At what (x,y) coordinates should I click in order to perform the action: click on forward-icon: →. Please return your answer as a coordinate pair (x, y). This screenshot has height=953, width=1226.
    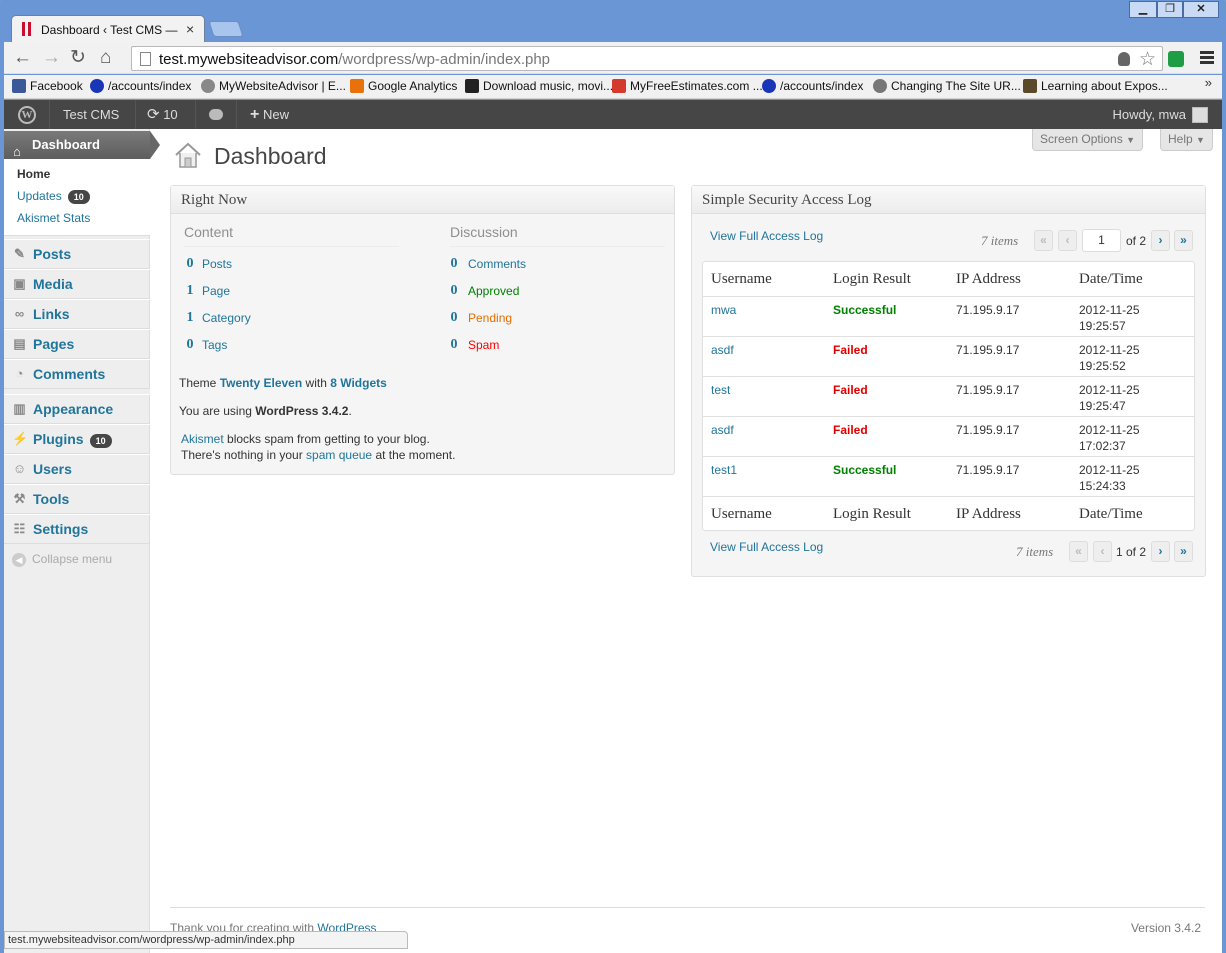
    Looking at the image, I should click on (51, 58).